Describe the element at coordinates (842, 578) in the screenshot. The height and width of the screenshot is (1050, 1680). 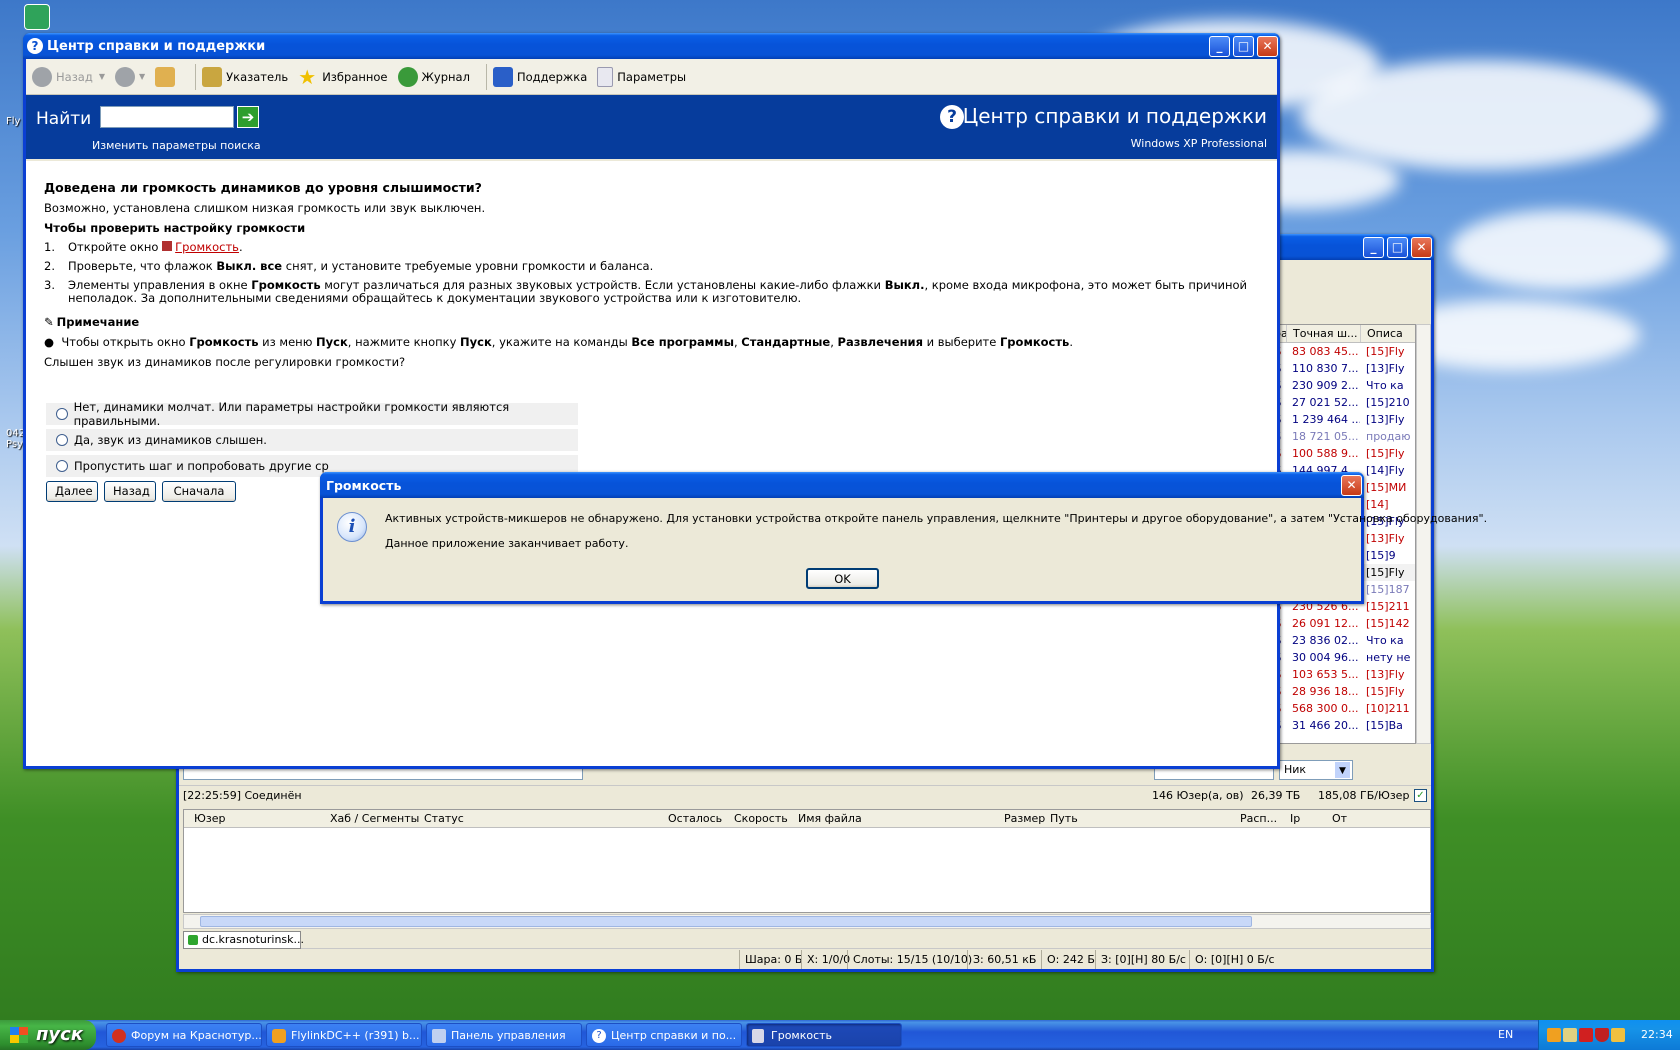
I see `ok-button: OK` at that location.